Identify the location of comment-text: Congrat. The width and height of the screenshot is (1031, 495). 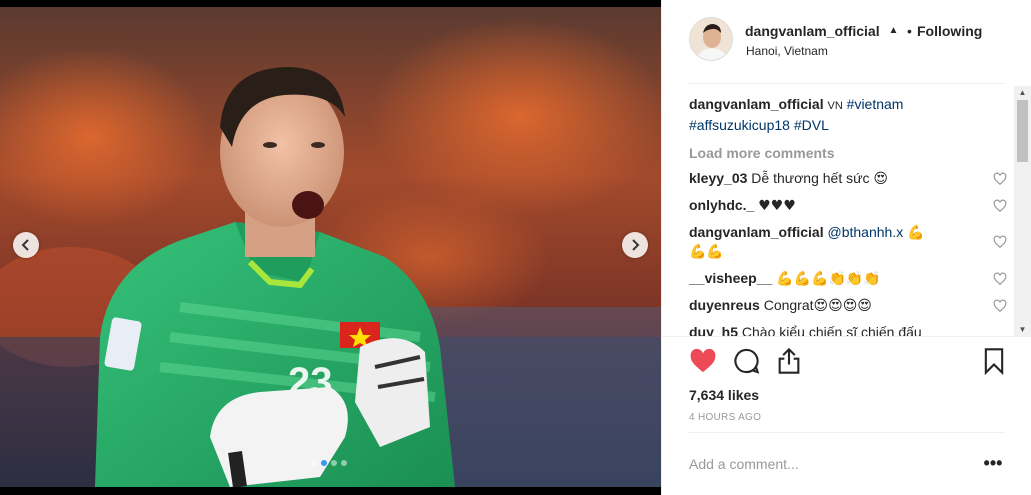
(788, 305).